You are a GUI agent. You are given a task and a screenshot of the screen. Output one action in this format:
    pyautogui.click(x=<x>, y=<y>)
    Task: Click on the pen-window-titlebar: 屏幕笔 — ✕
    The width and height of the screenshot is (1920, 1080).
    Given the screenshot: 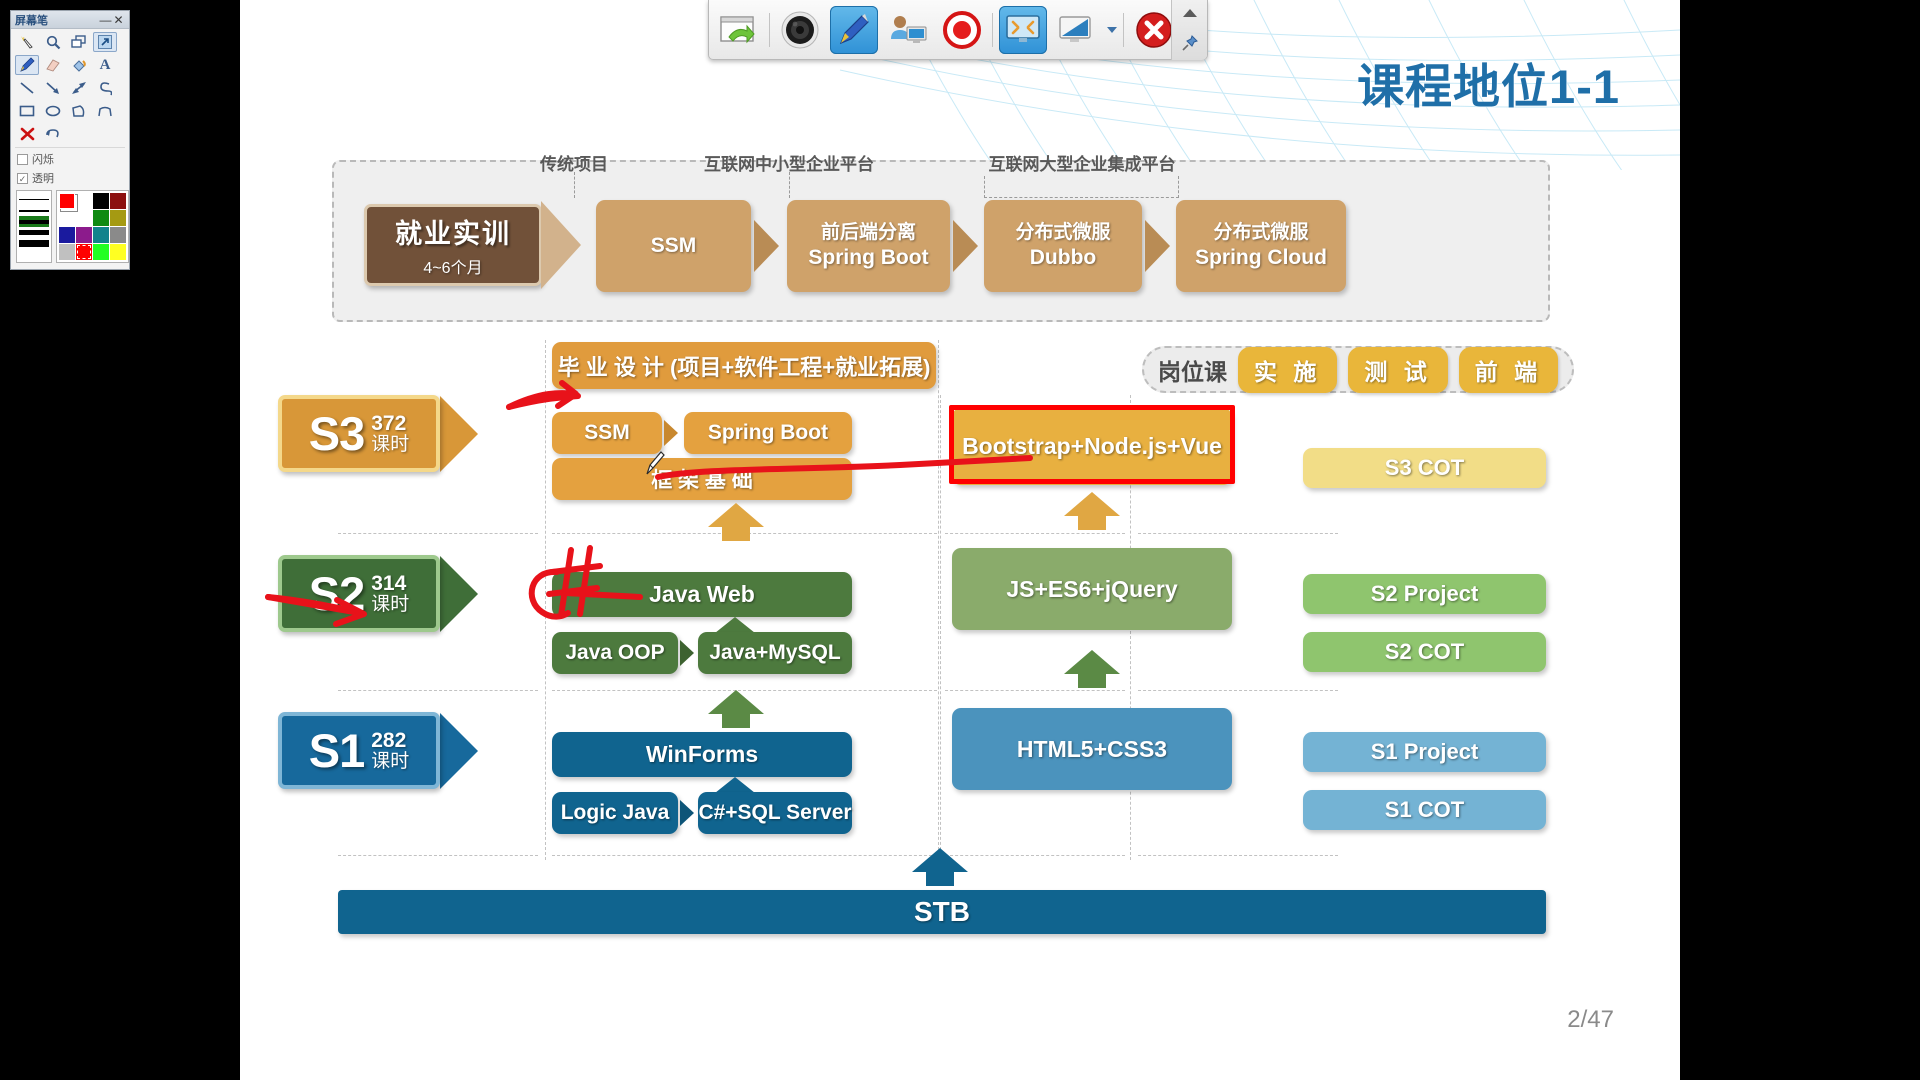 What is the action you would take?
    pyautogui.click(x=70, y=20)
    